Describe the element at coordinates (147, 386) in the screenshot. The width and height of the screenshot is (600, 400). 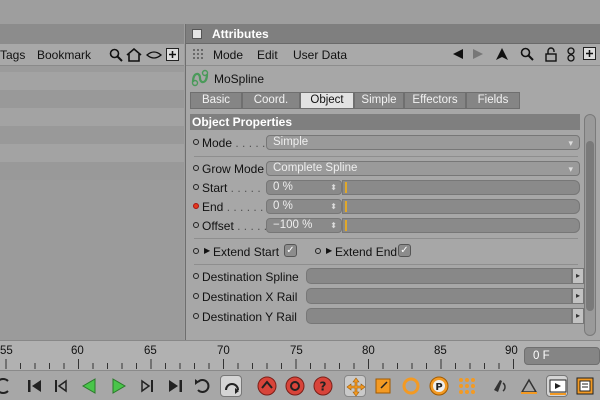
I see `next-key-icon` at that location.